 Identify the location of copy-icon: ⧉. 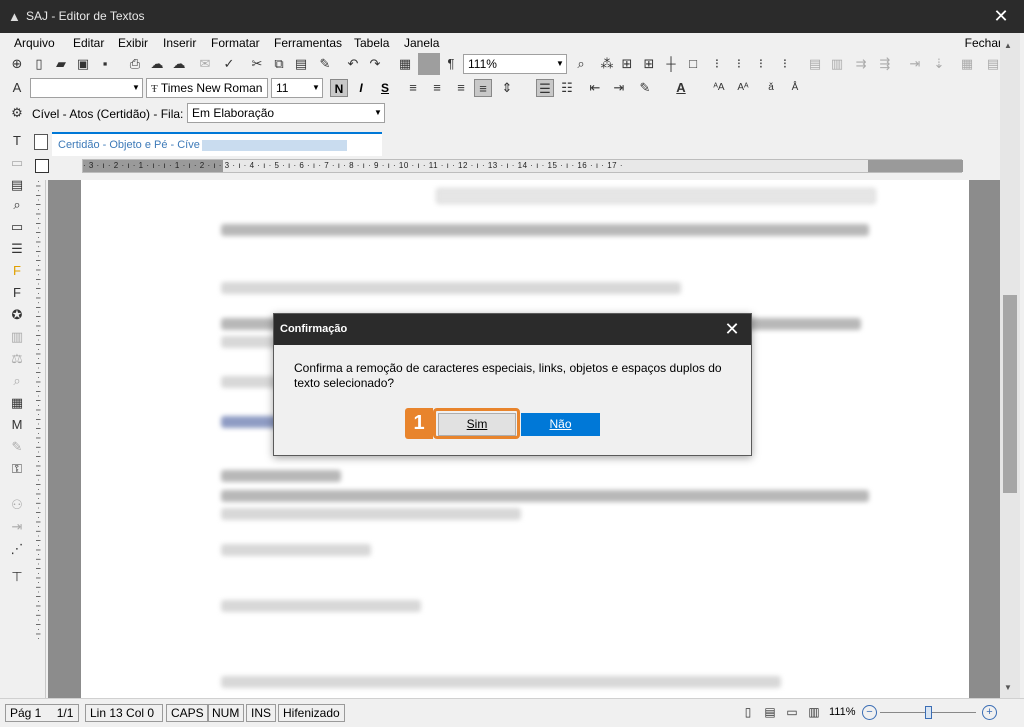
(279, 64).